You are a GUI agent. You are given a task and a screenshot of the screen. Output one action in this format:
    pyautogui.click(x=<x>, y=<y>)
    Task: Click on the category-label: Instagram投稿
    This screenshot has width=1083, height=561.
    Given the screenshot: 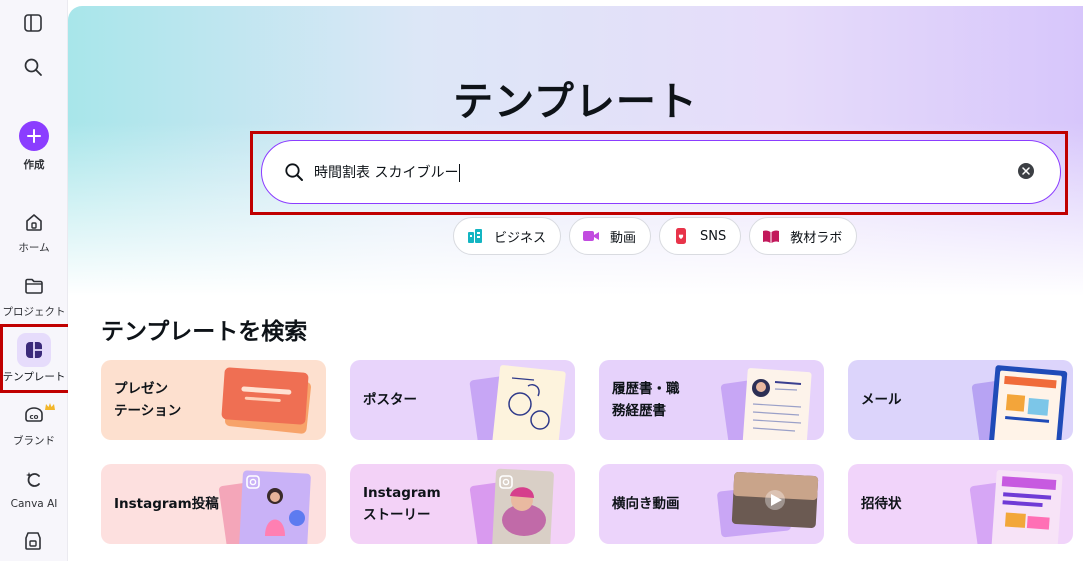 What is the action you would take?
    pyautogui.click(x=166, y=504)
    